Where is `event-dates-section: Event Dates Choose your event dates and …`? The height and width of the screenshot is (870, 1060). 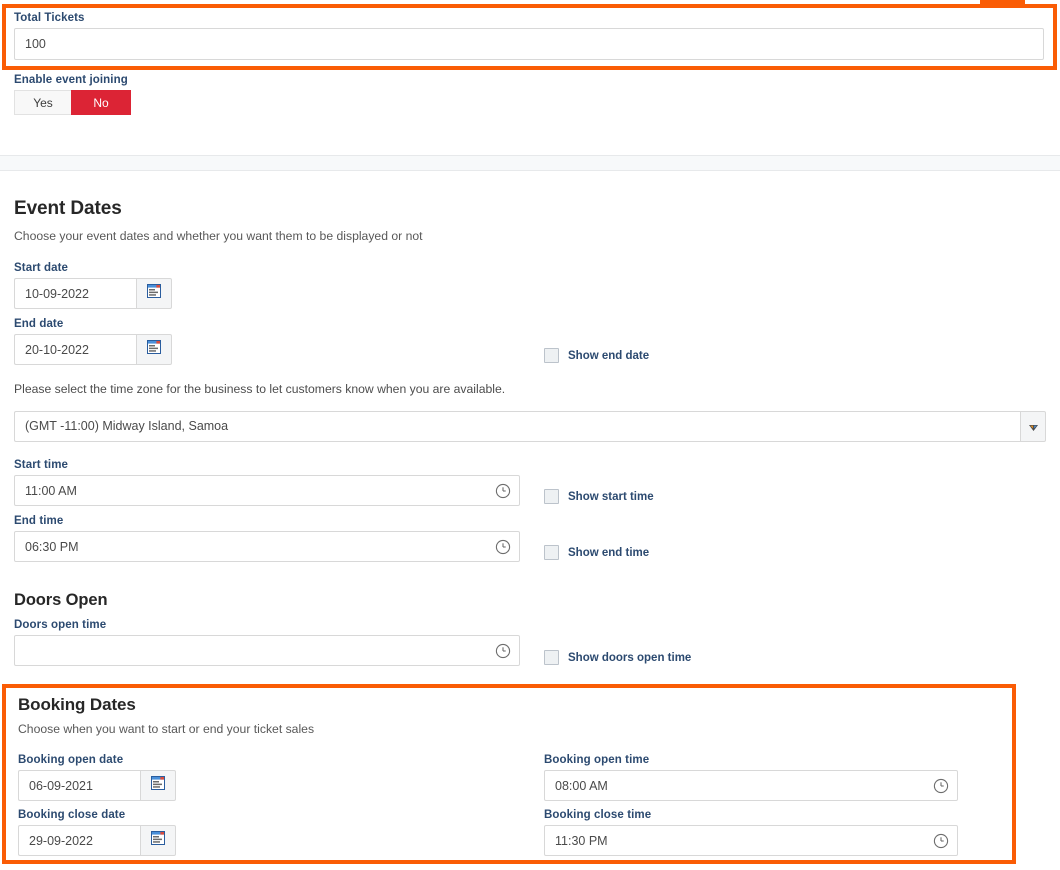 event-dates-section: Event Dates Choose your event dates and … is located at coordinates (530, 228).